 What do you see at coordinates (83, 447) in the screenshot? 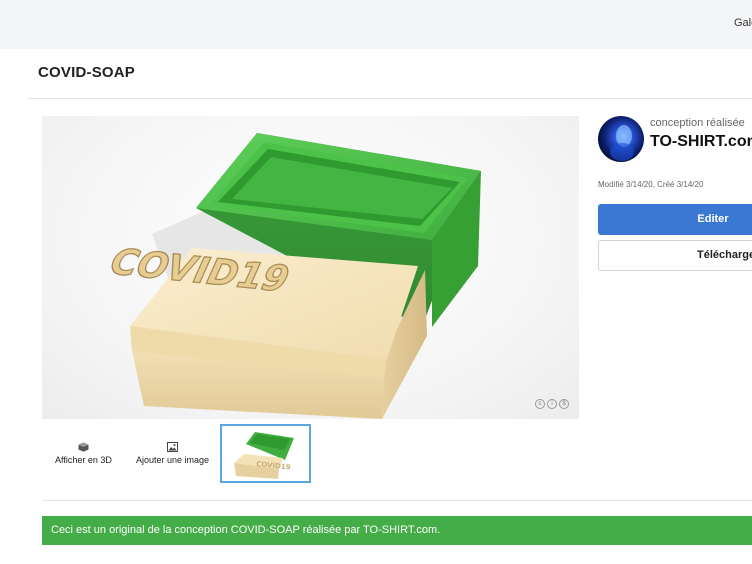
I see `cube-icon` at bounding box center [83, 447].